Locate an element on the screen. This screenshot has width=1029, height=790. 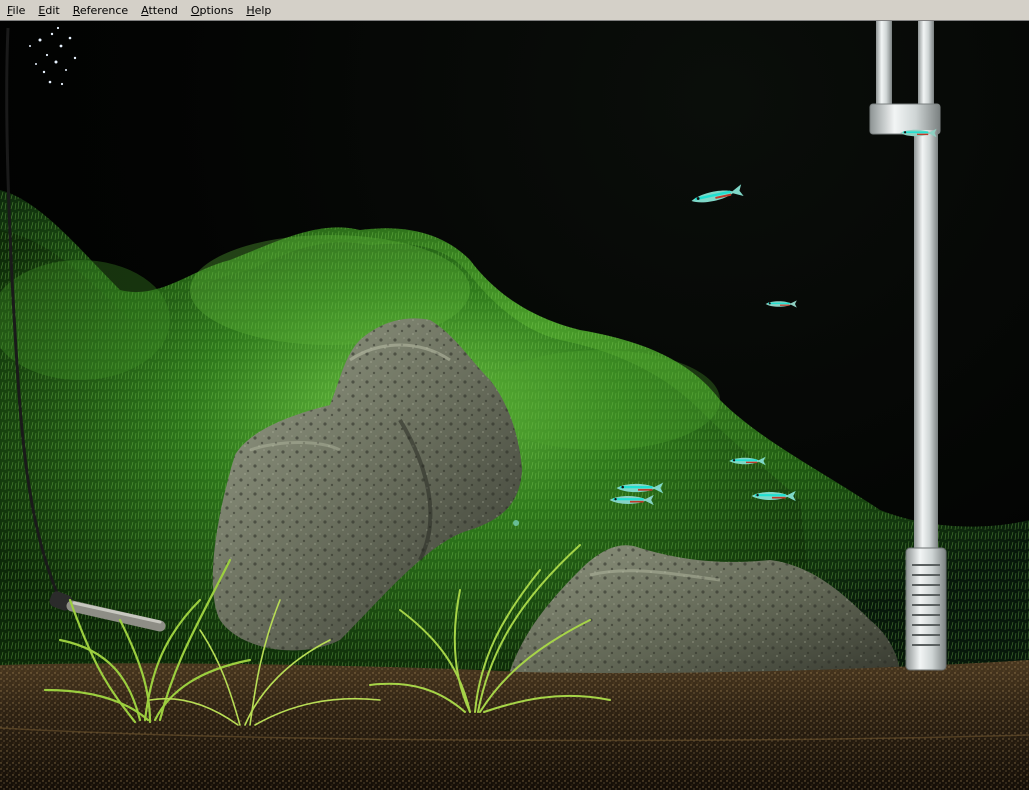
menu-bar: File Edit Reference Attend Options Help is located at coordinates (514, 10).